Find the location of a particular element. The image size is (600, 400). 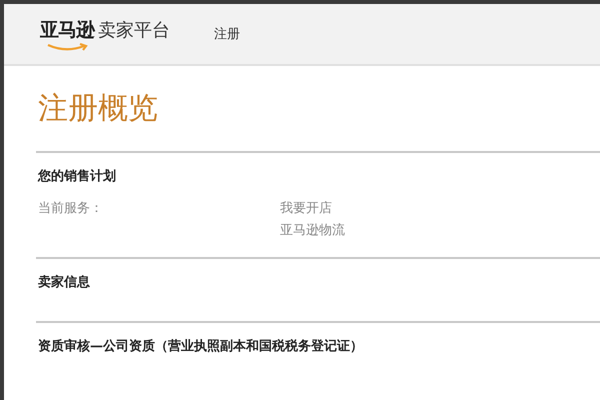

smile-arrow-icon is located at coordinates (68, 47).